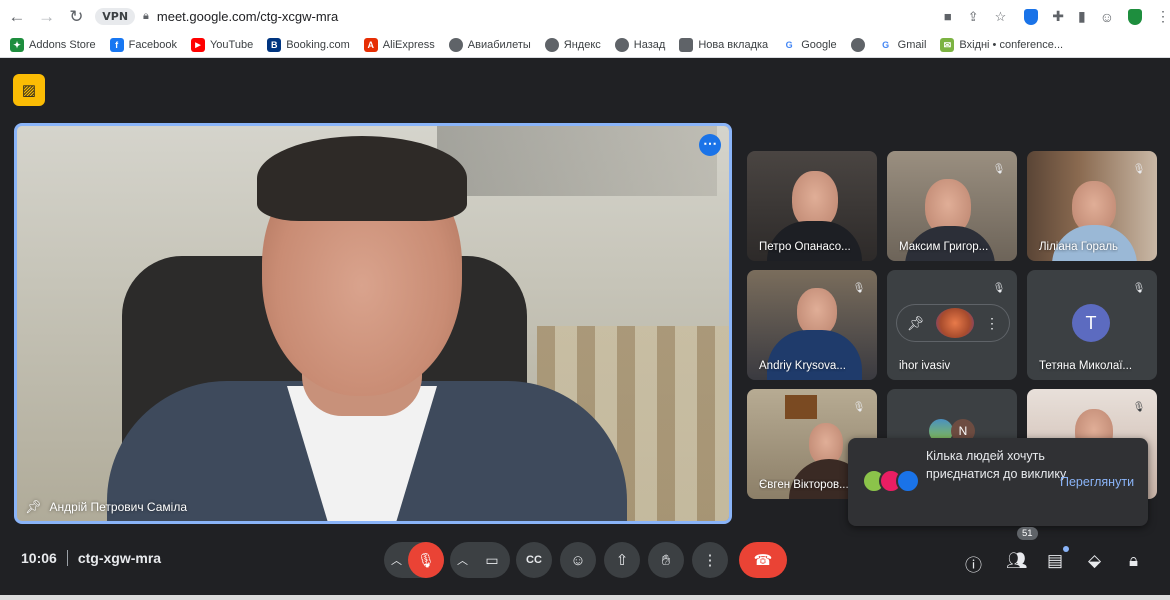 This screenshot has width=1170, height=600. I want to click on taskbar-edge, so click(585, 597).